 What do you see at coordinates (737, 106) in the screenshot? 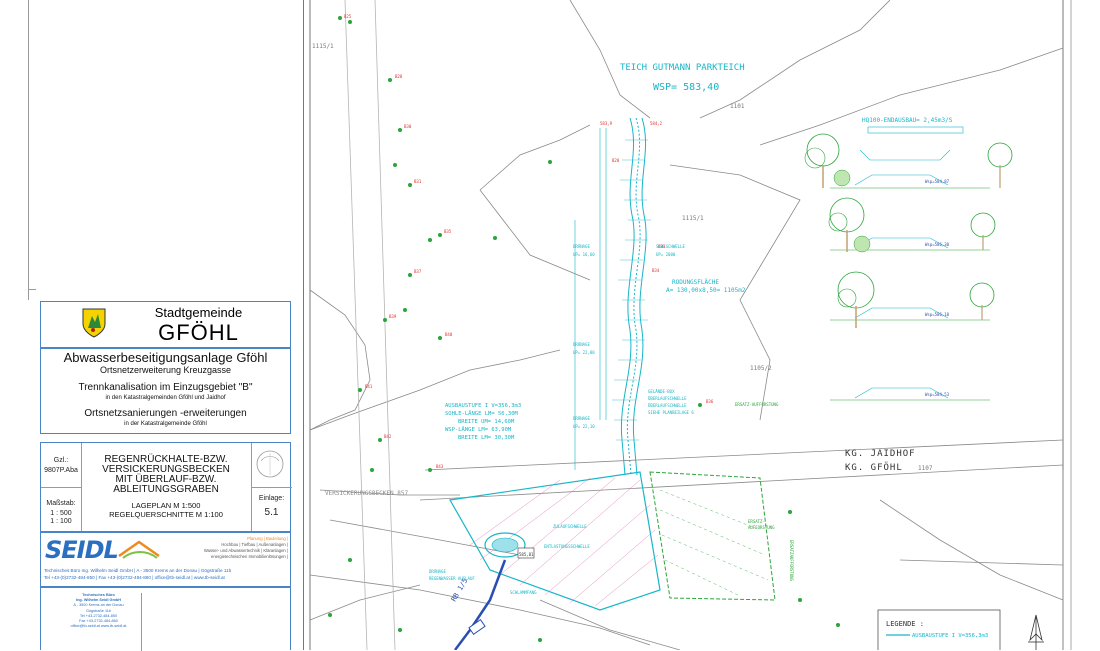
I see `parcel-label: 1101` at bounding box center [737, 106].